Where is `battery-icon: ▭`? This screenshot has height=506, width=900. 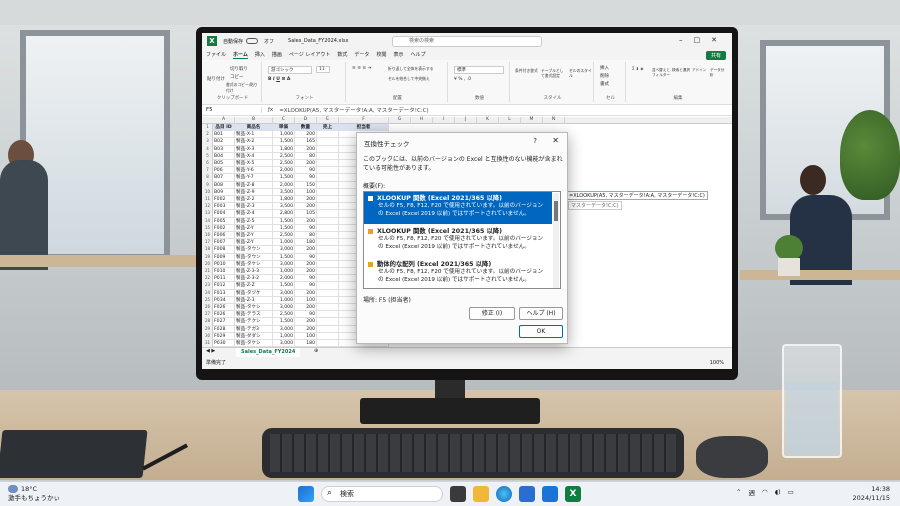
battery-icon: ▭ is located at coordinates (791, 492).